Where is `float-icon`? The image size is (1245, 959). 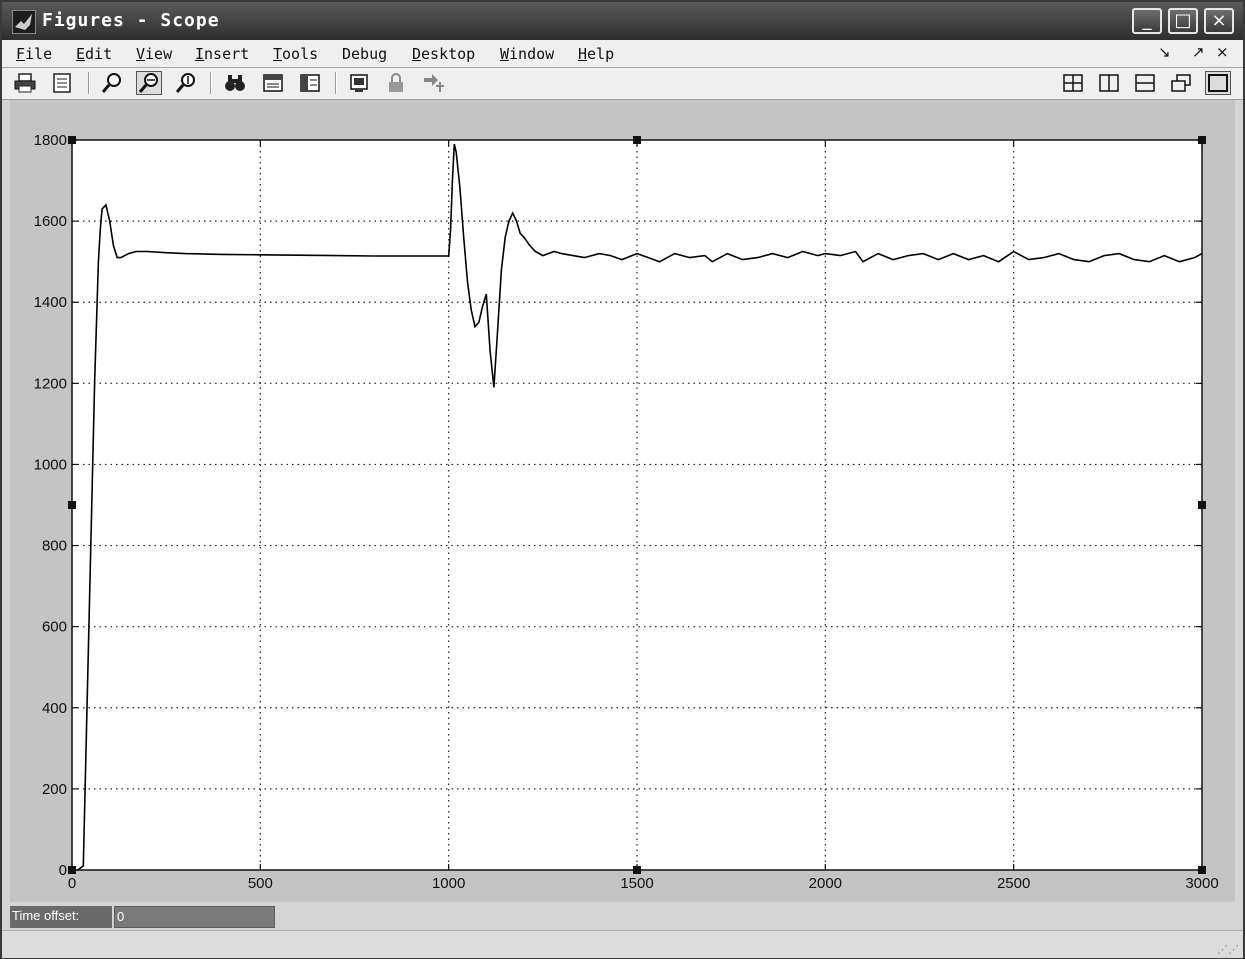
float-icon is located at coordinates (1181, 83).